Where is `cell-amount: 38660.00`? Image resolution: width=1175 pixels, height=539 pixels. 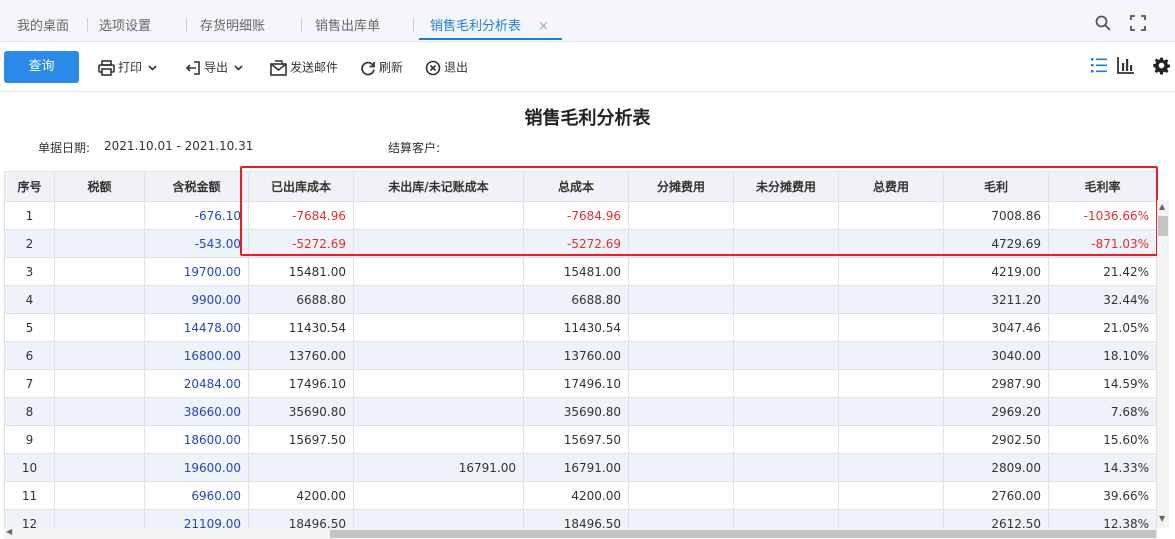
cell-amount: 38660.00 is located at coordinates (196, 411).